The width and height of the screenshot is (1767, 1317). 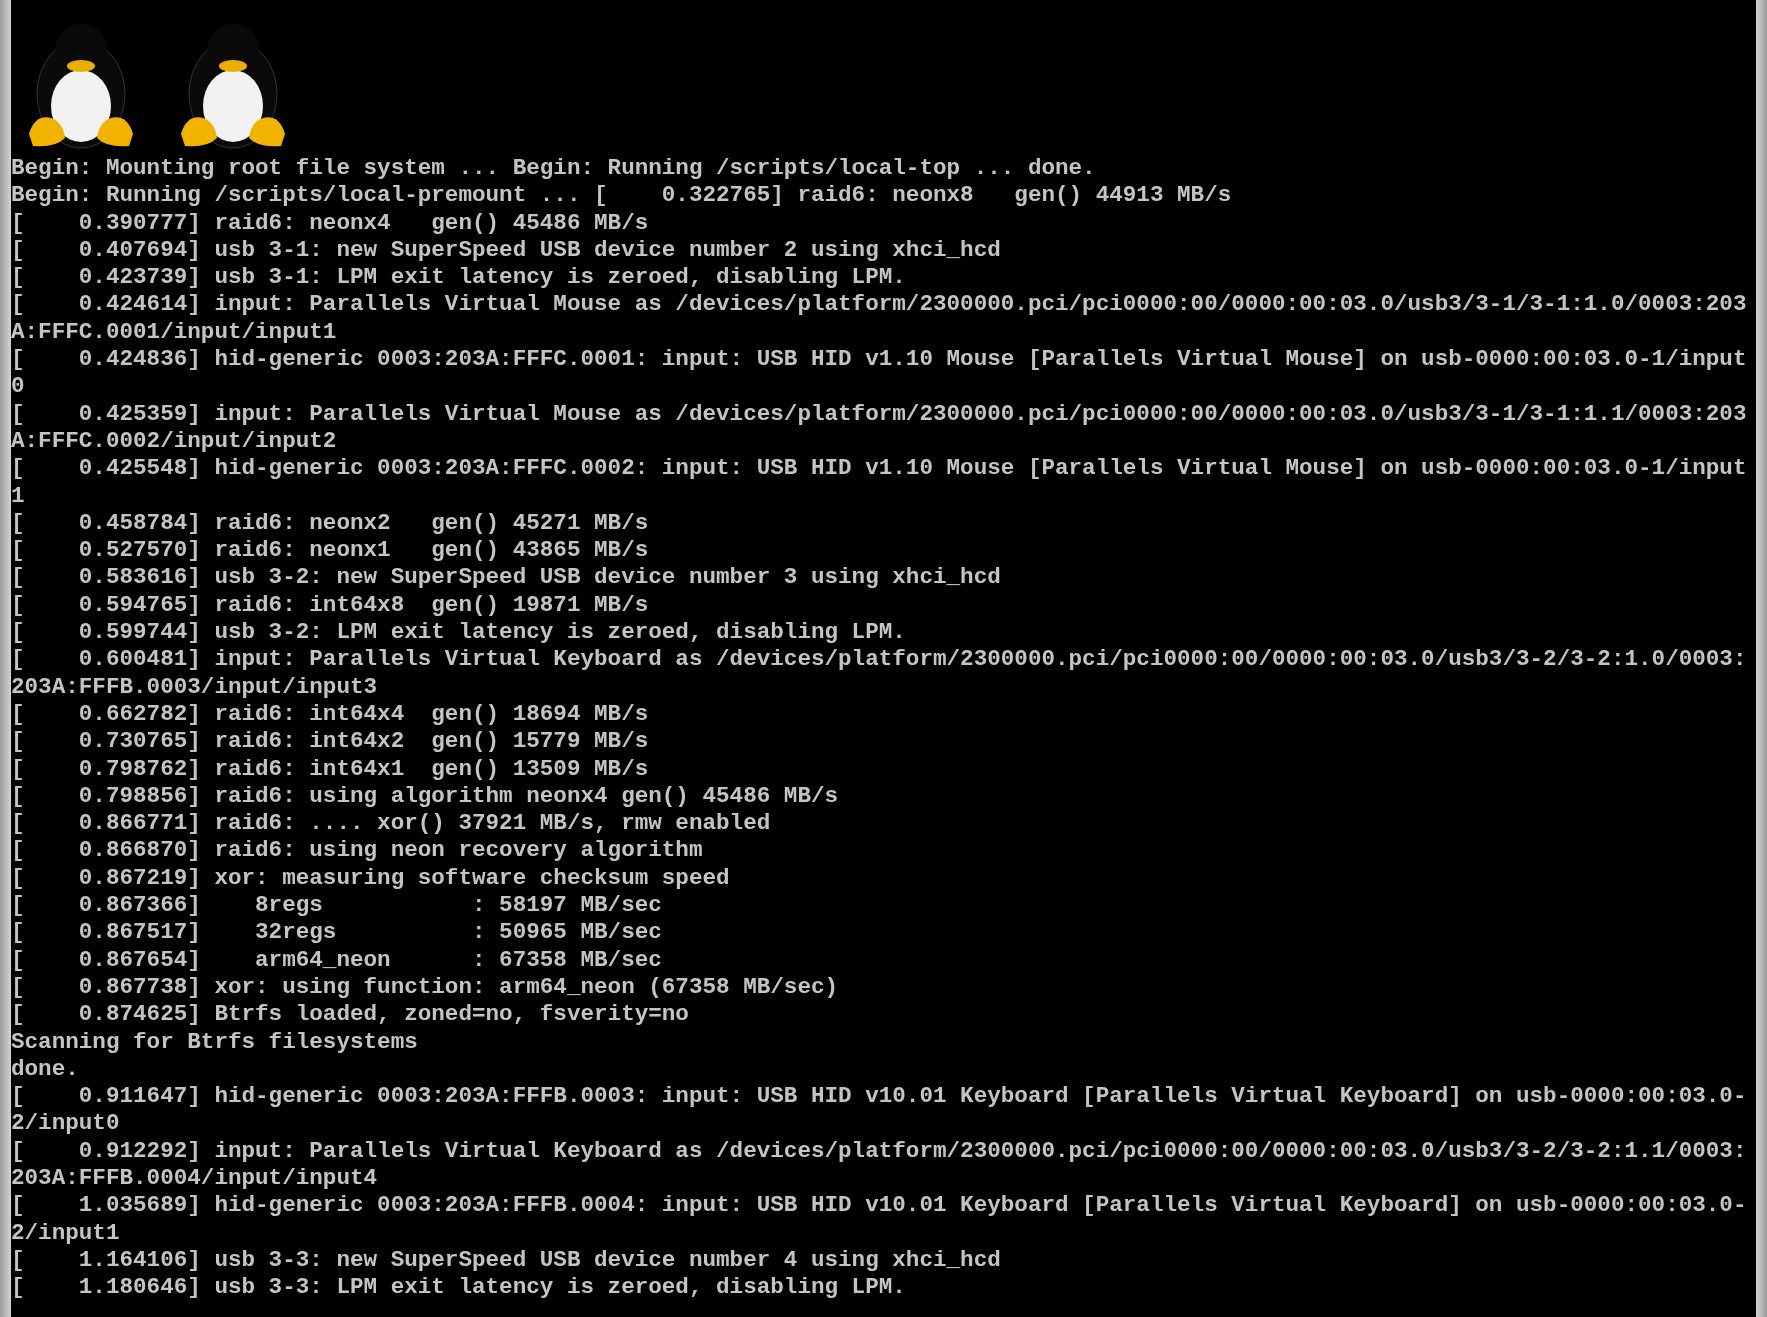 What do you see at coordinates (506, 250) in the screenshot?
I see `console-line: [ 0.407694] usb 3-1: new SuperSpeed USB device number 2 using xhci_hcd` at bounding box center [506, 250].